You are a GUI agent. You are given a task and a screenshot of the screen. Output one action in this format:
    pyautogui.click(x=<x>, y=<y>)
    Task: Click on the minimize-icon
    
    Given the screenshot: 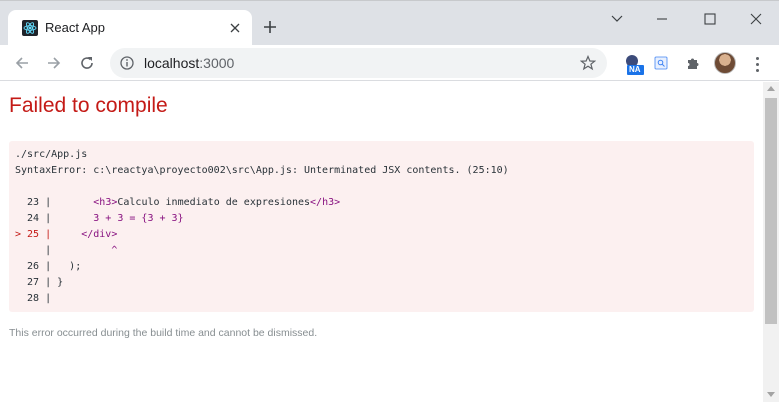 What is the action you would take?
    pyautogui.click(x=662, y=19)
    